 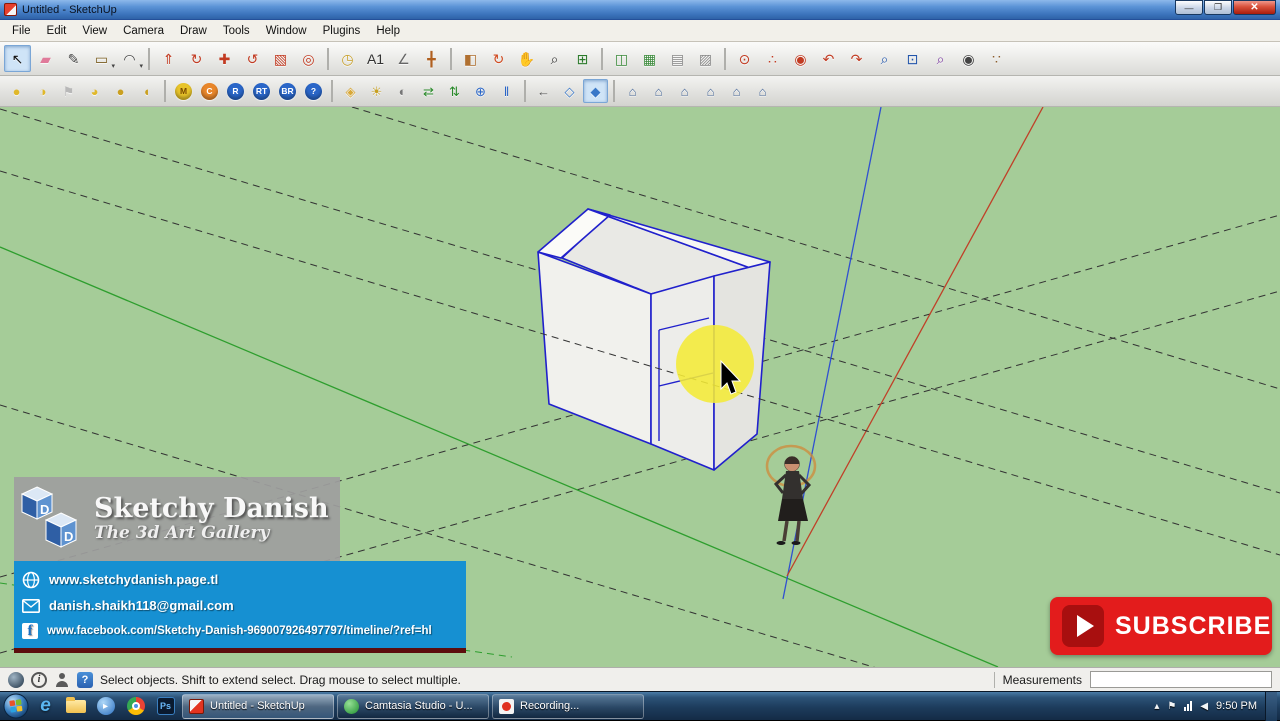 I want to click on view-left-button: ⌂, so click(x=762, y=91).